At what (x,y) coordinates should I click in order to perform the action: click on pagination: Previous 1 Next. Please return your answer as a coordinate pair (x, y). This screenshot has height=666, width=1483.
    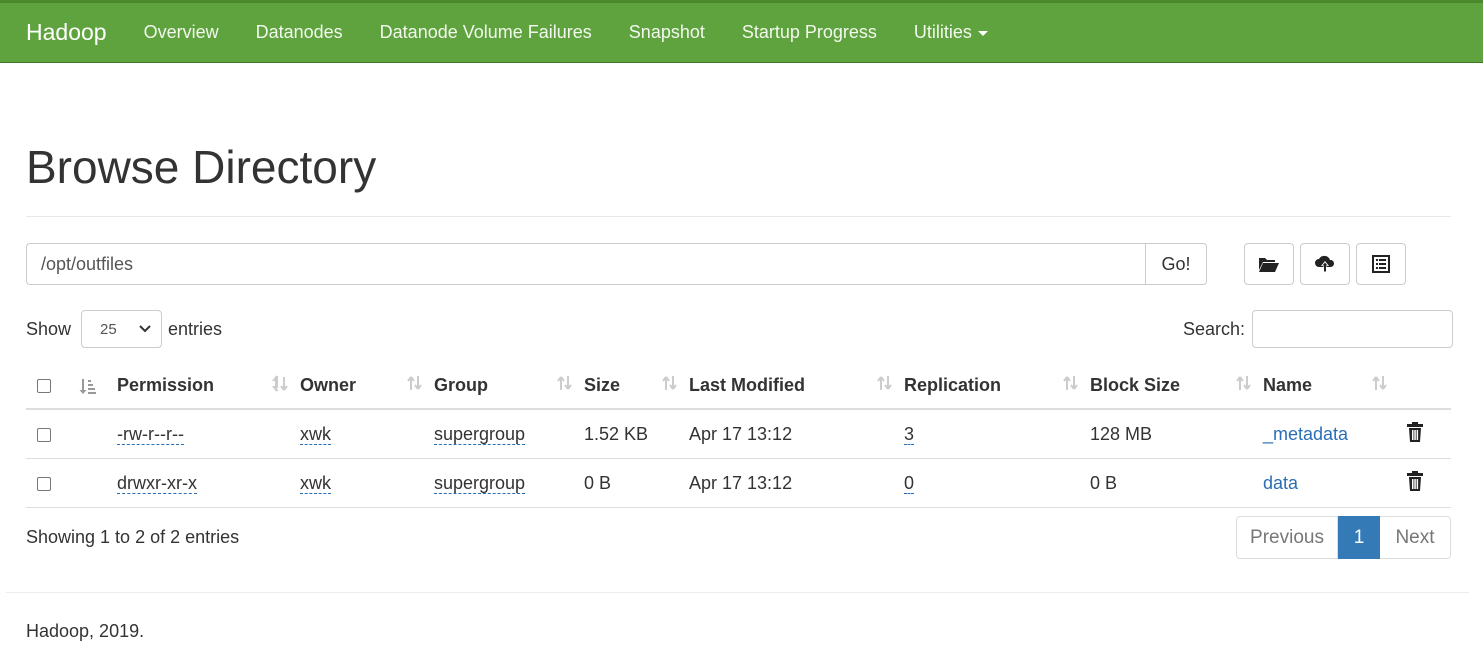
    Looking at the image, I should click on (1343, 537).